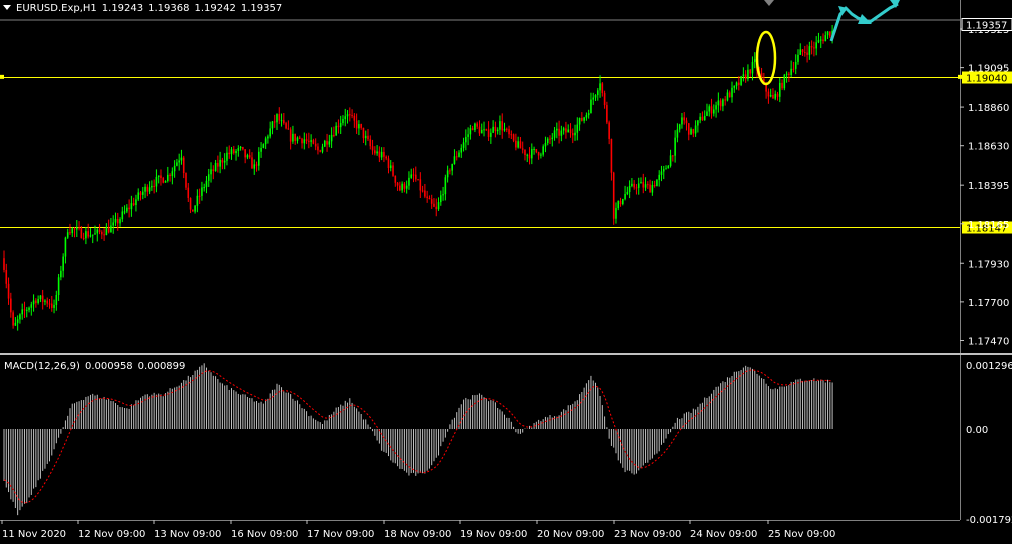  I want to click on time-tick-label: 12 Nov 09:00, so click(111, 534).